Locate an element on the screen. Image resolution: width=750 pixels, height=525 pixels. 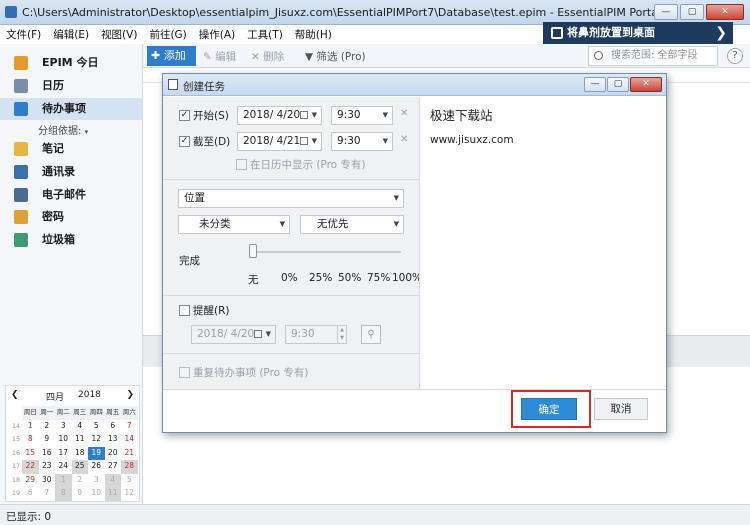
dialog-close-button: ✕ is located at coordinates (646, 84).